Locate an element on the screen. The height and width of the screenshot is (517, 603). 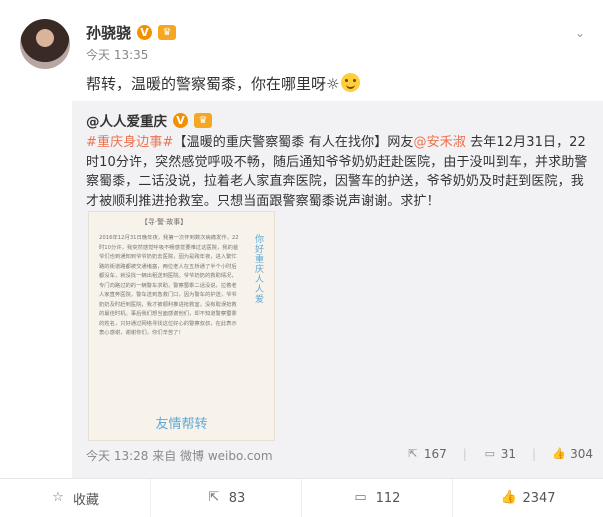
comment-count: ▭ 31 is located at coordinates (499, 454).